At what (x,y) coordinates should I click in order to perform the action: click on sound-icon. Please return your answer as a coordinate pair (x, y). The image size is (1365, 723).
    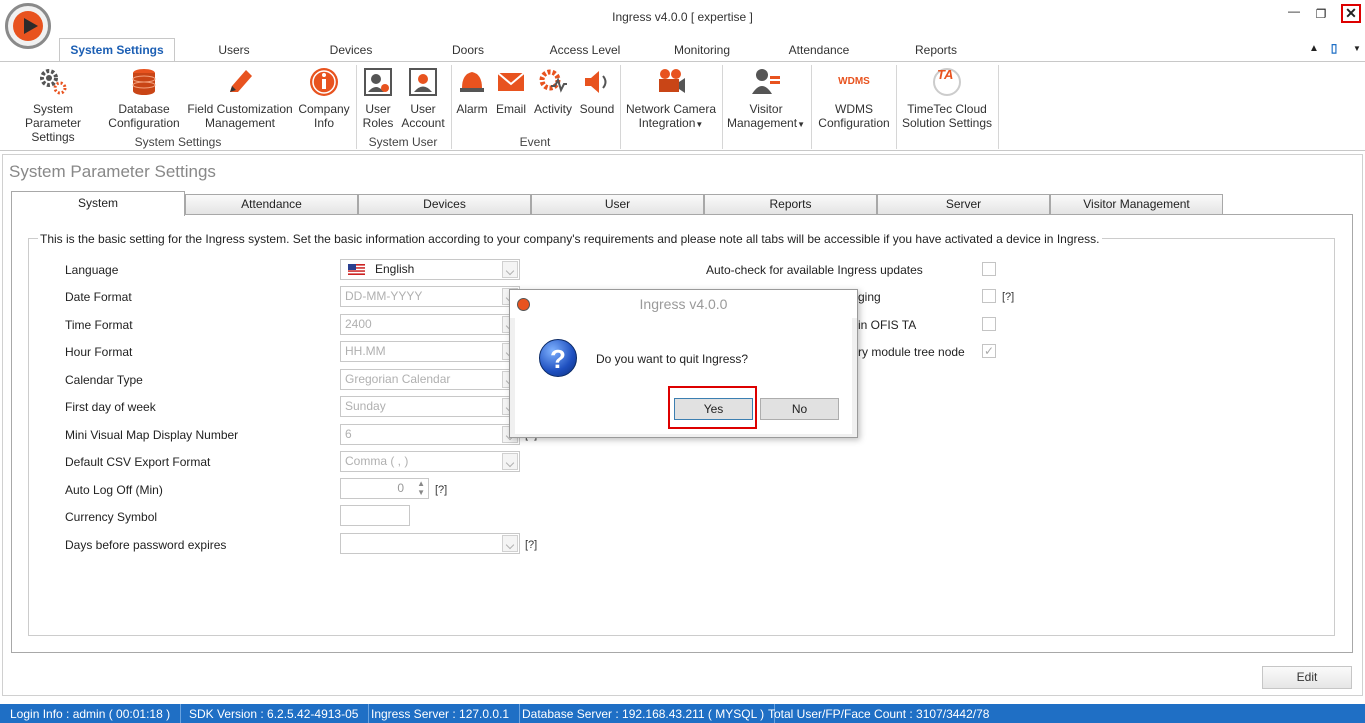
    Looking at the image, I should click on (597, 82).